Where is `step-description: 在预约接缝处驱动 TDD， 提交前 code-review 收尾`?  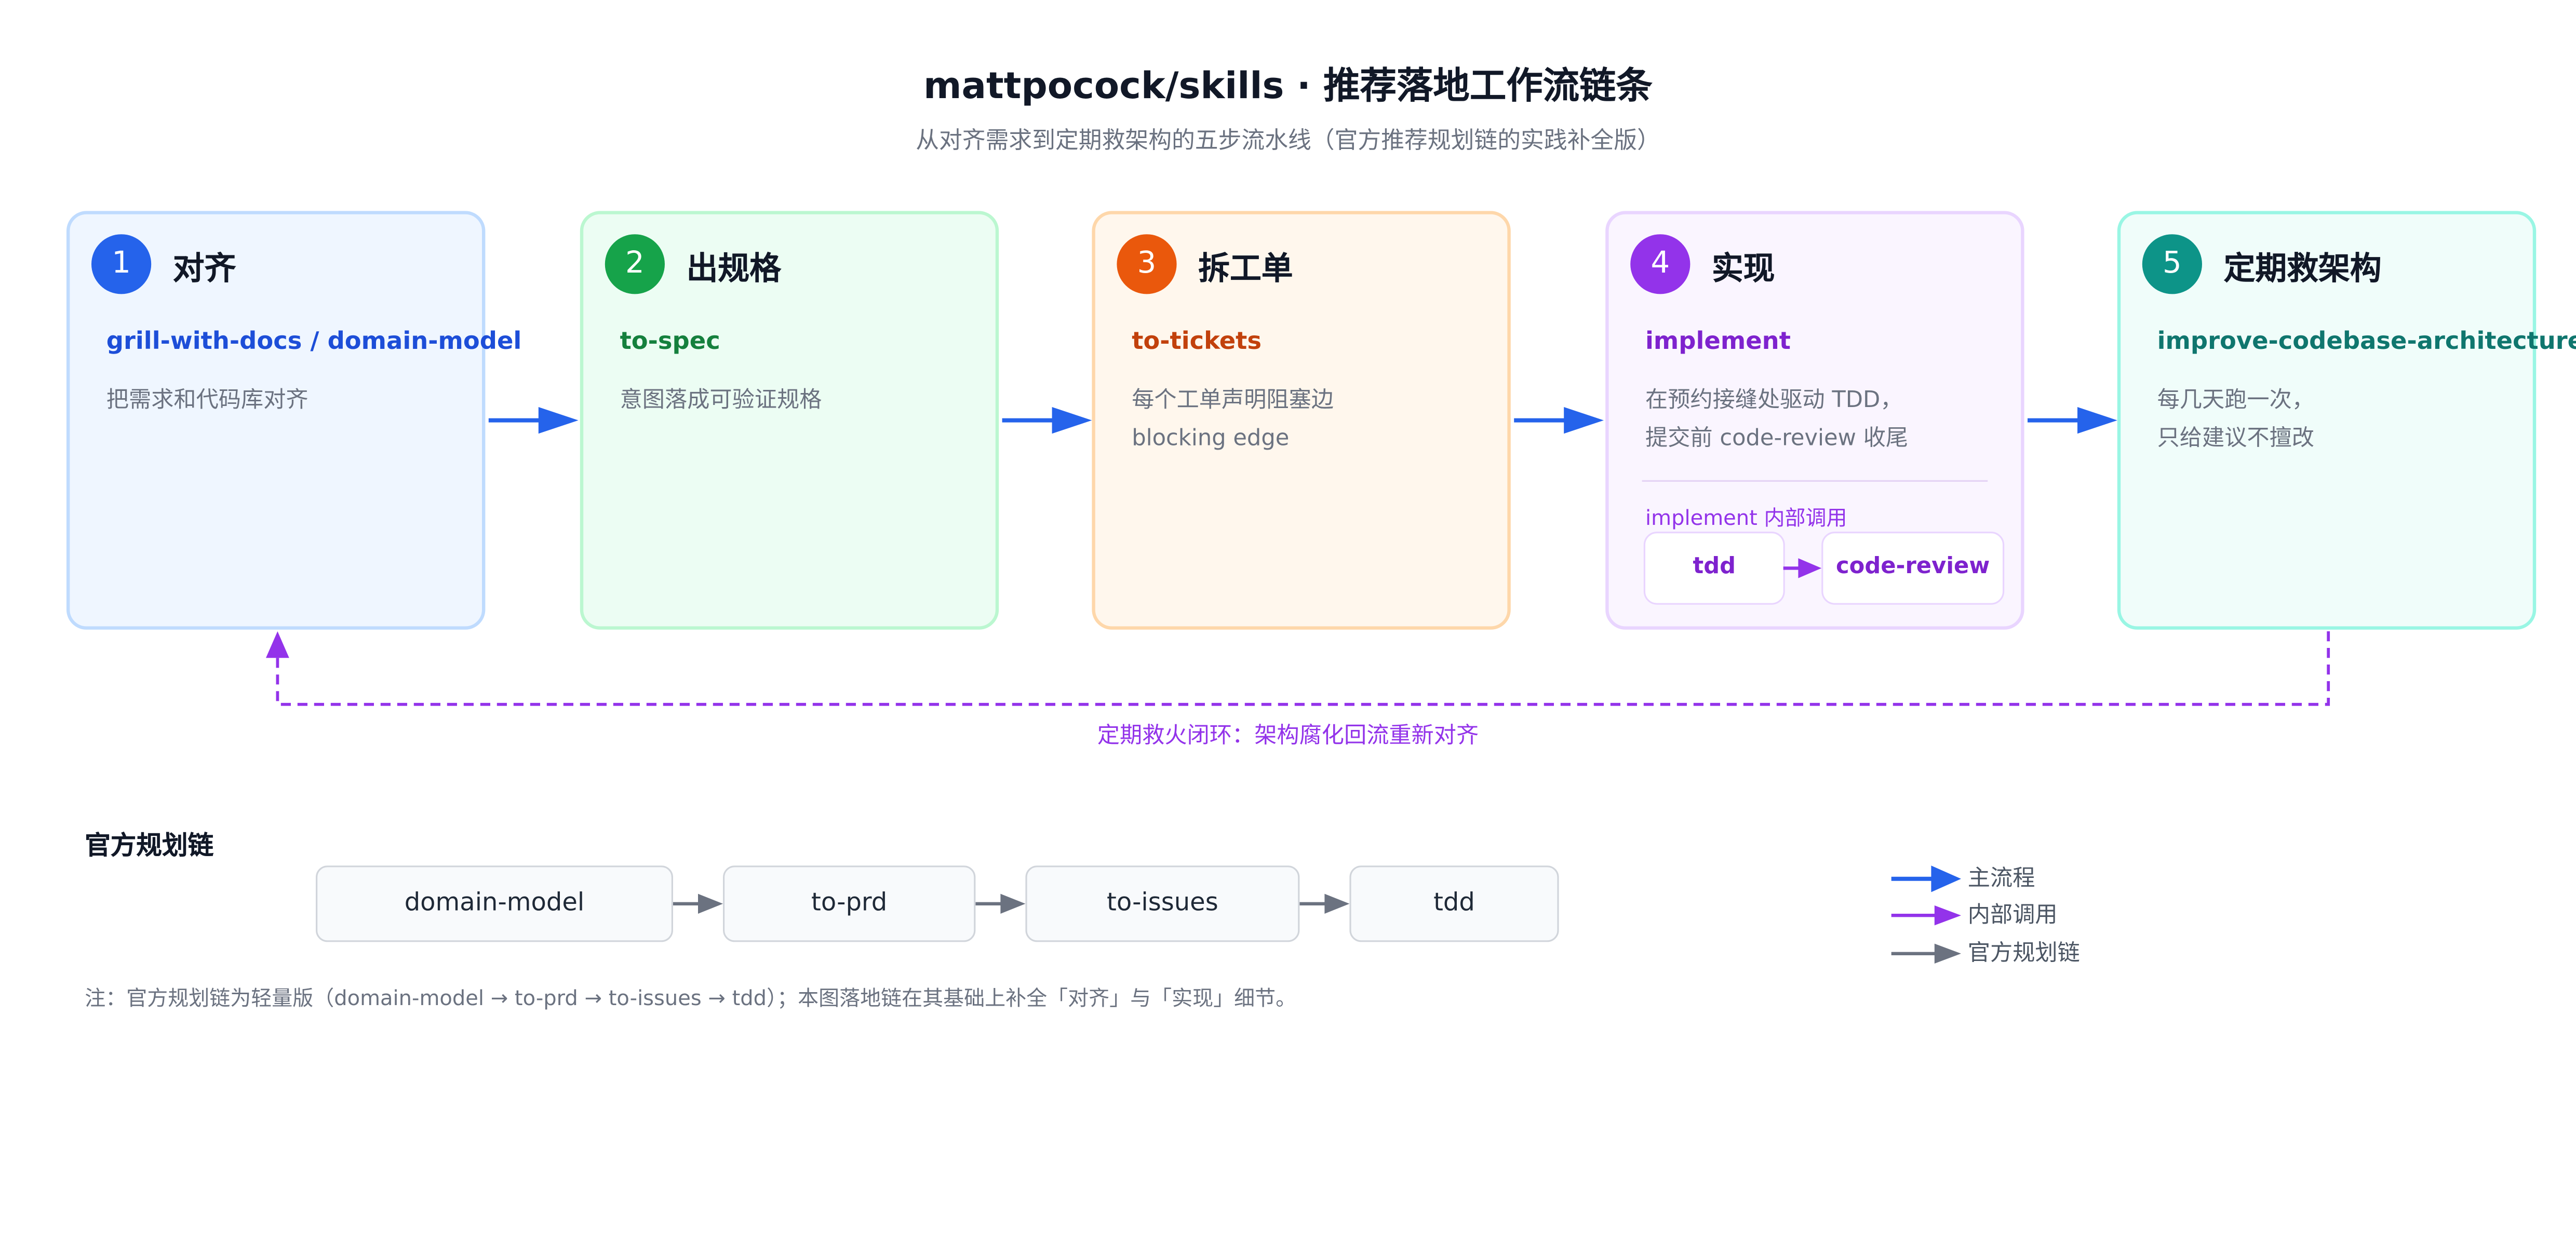
step-description: 在预约接缝处驱动 TDD， 提交前 code-review 收尾 is located at coordinates (1777, 420).